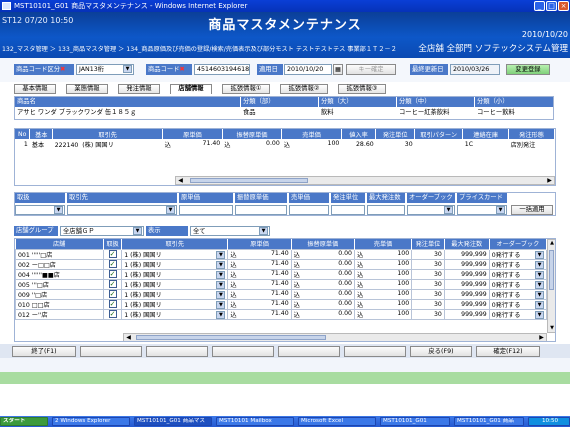  What do you see at coordinates (206, 210) in the screenshot?
I see `bulk-cost-input` at bounding box center [206, 210].